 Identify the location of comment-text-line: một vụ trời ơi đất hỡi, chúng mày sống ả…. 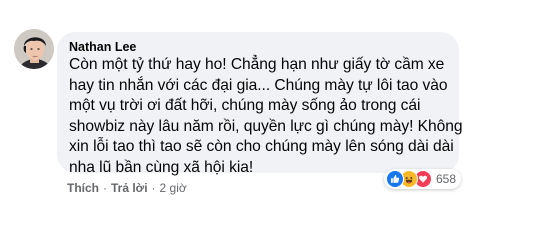
(245, 106).